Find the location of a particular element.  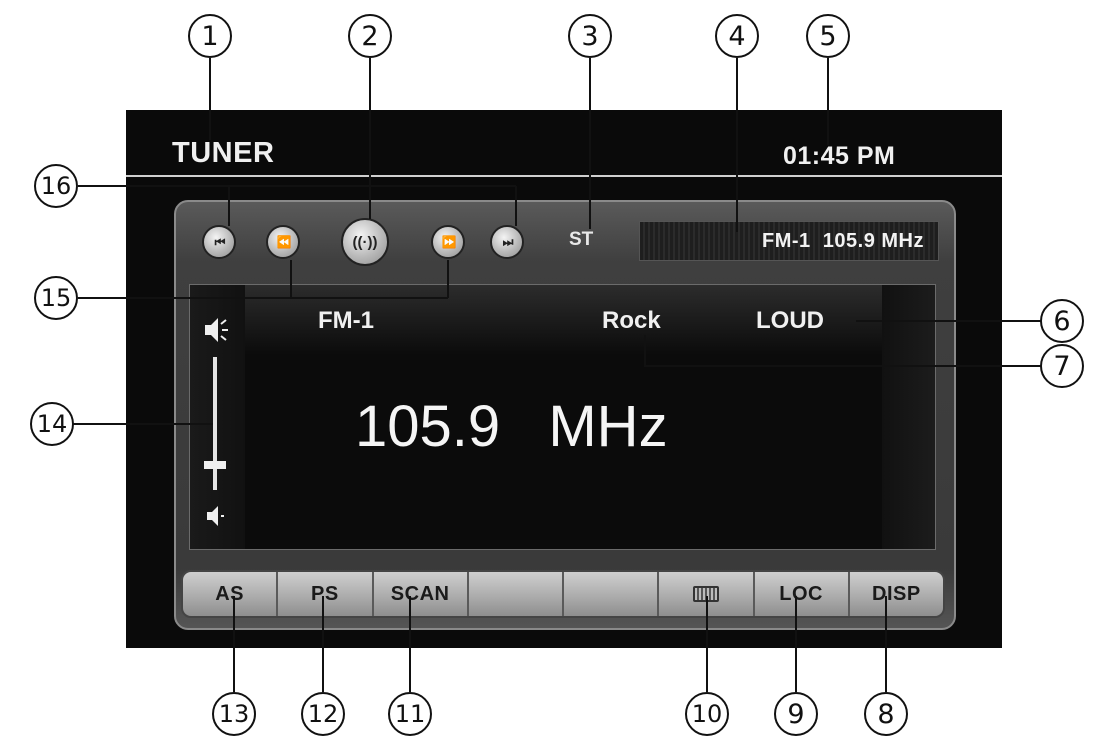

callout-9: 9 is located at coordinates (796, 714).